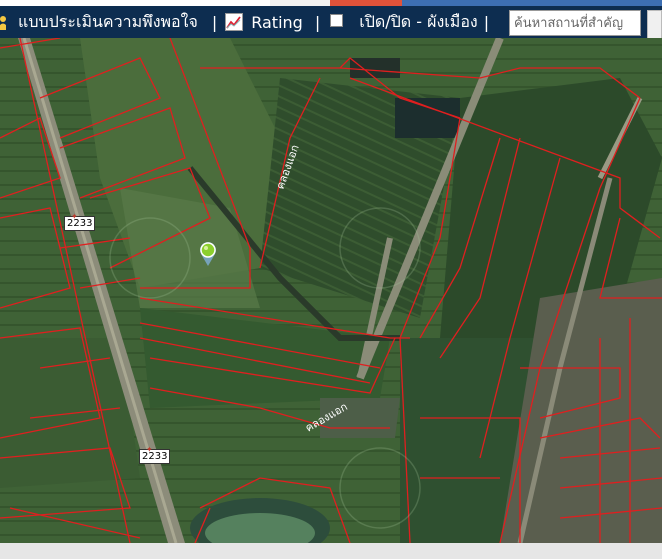 The height and width of the screenshot is (559, 662). I want to click on zoning-toggle-item: เปิด/ปิด - ผังเมือง, so click(402, 22).